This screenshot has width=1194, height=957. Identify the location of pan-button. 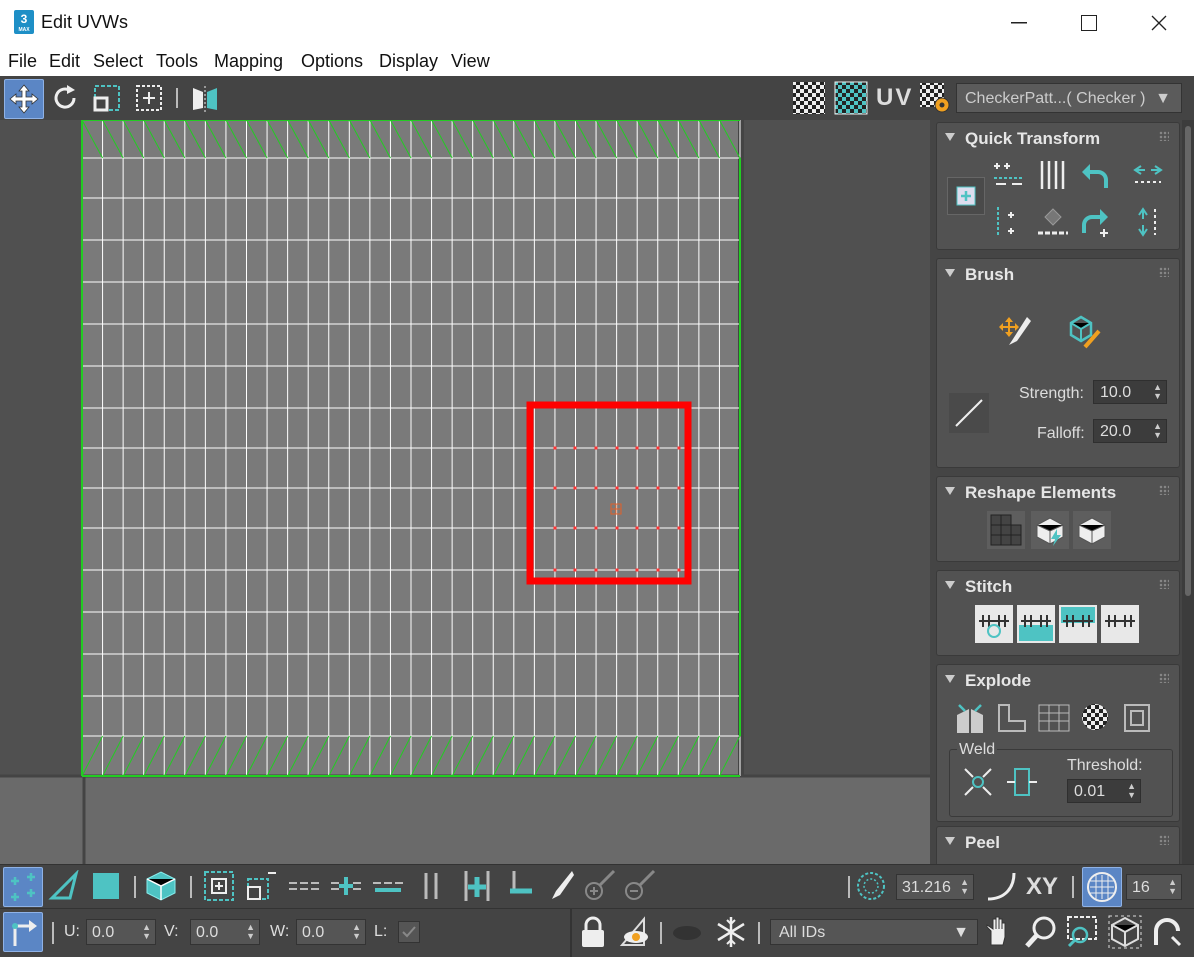
(999, 932).